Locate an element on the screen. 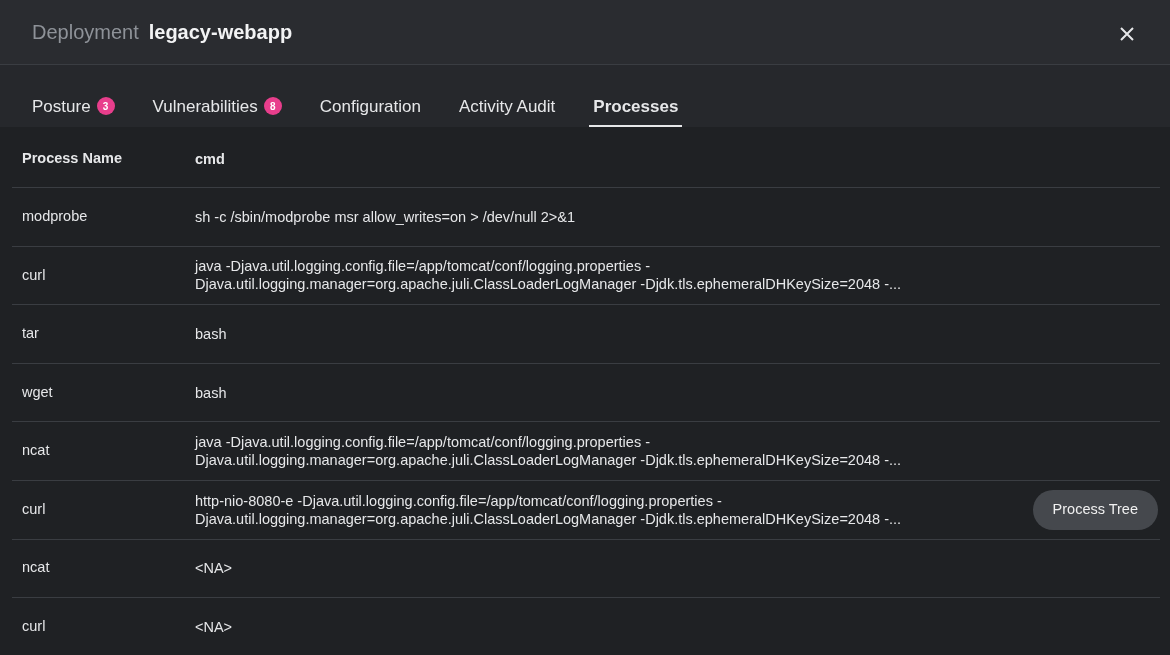 This screenshot has width=1170, height=655. tab: Activity Audit is located at coordinates (507, 103).